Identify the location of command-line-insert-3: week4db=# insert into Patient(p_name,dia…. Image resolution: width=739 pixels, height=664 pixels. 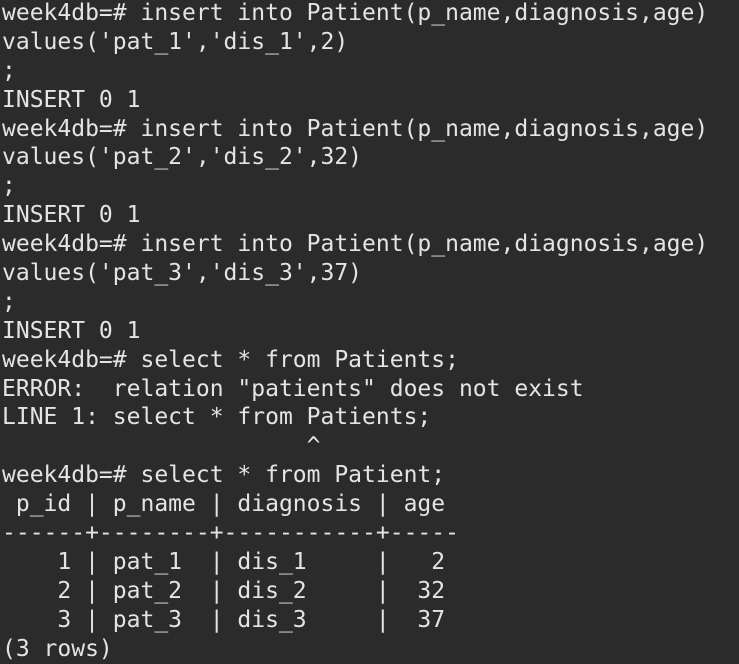
(355, 244).